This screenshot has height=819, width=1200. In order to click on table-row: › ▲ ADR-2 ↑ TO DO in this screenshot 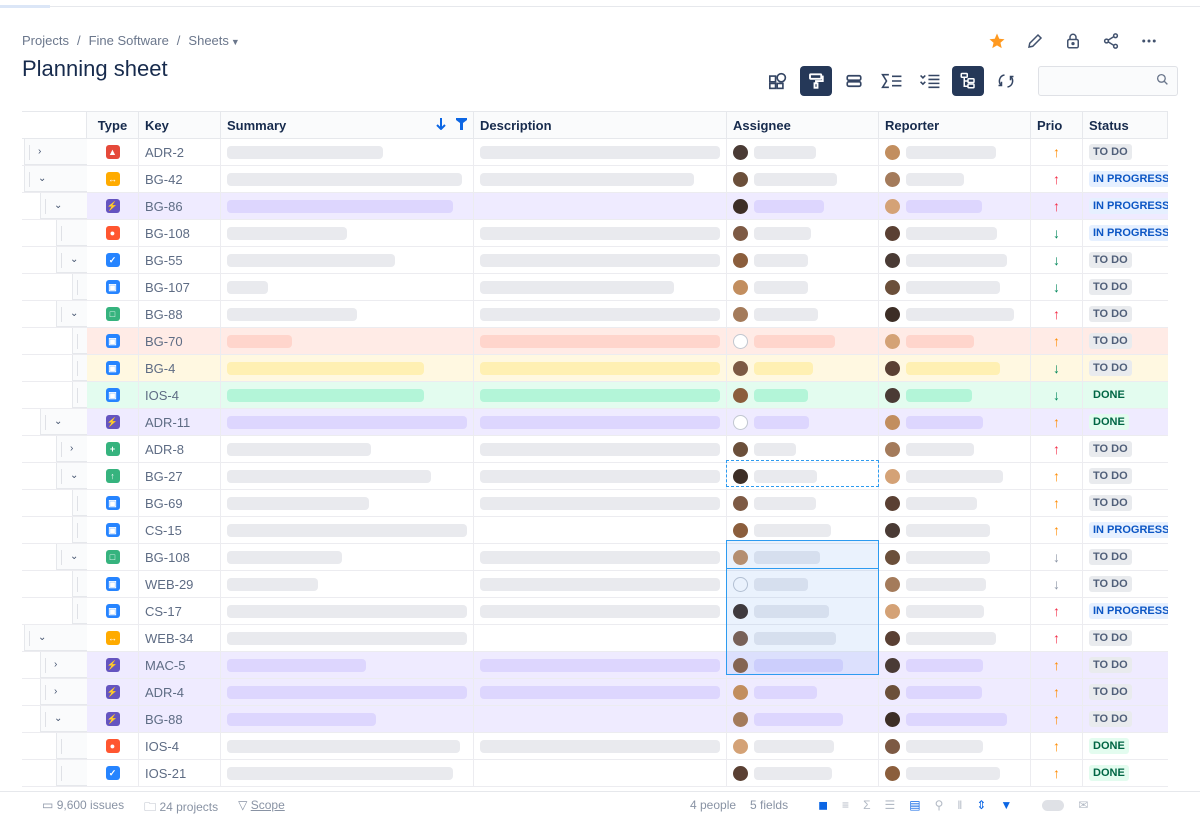, I will do `click(595, 152)`.